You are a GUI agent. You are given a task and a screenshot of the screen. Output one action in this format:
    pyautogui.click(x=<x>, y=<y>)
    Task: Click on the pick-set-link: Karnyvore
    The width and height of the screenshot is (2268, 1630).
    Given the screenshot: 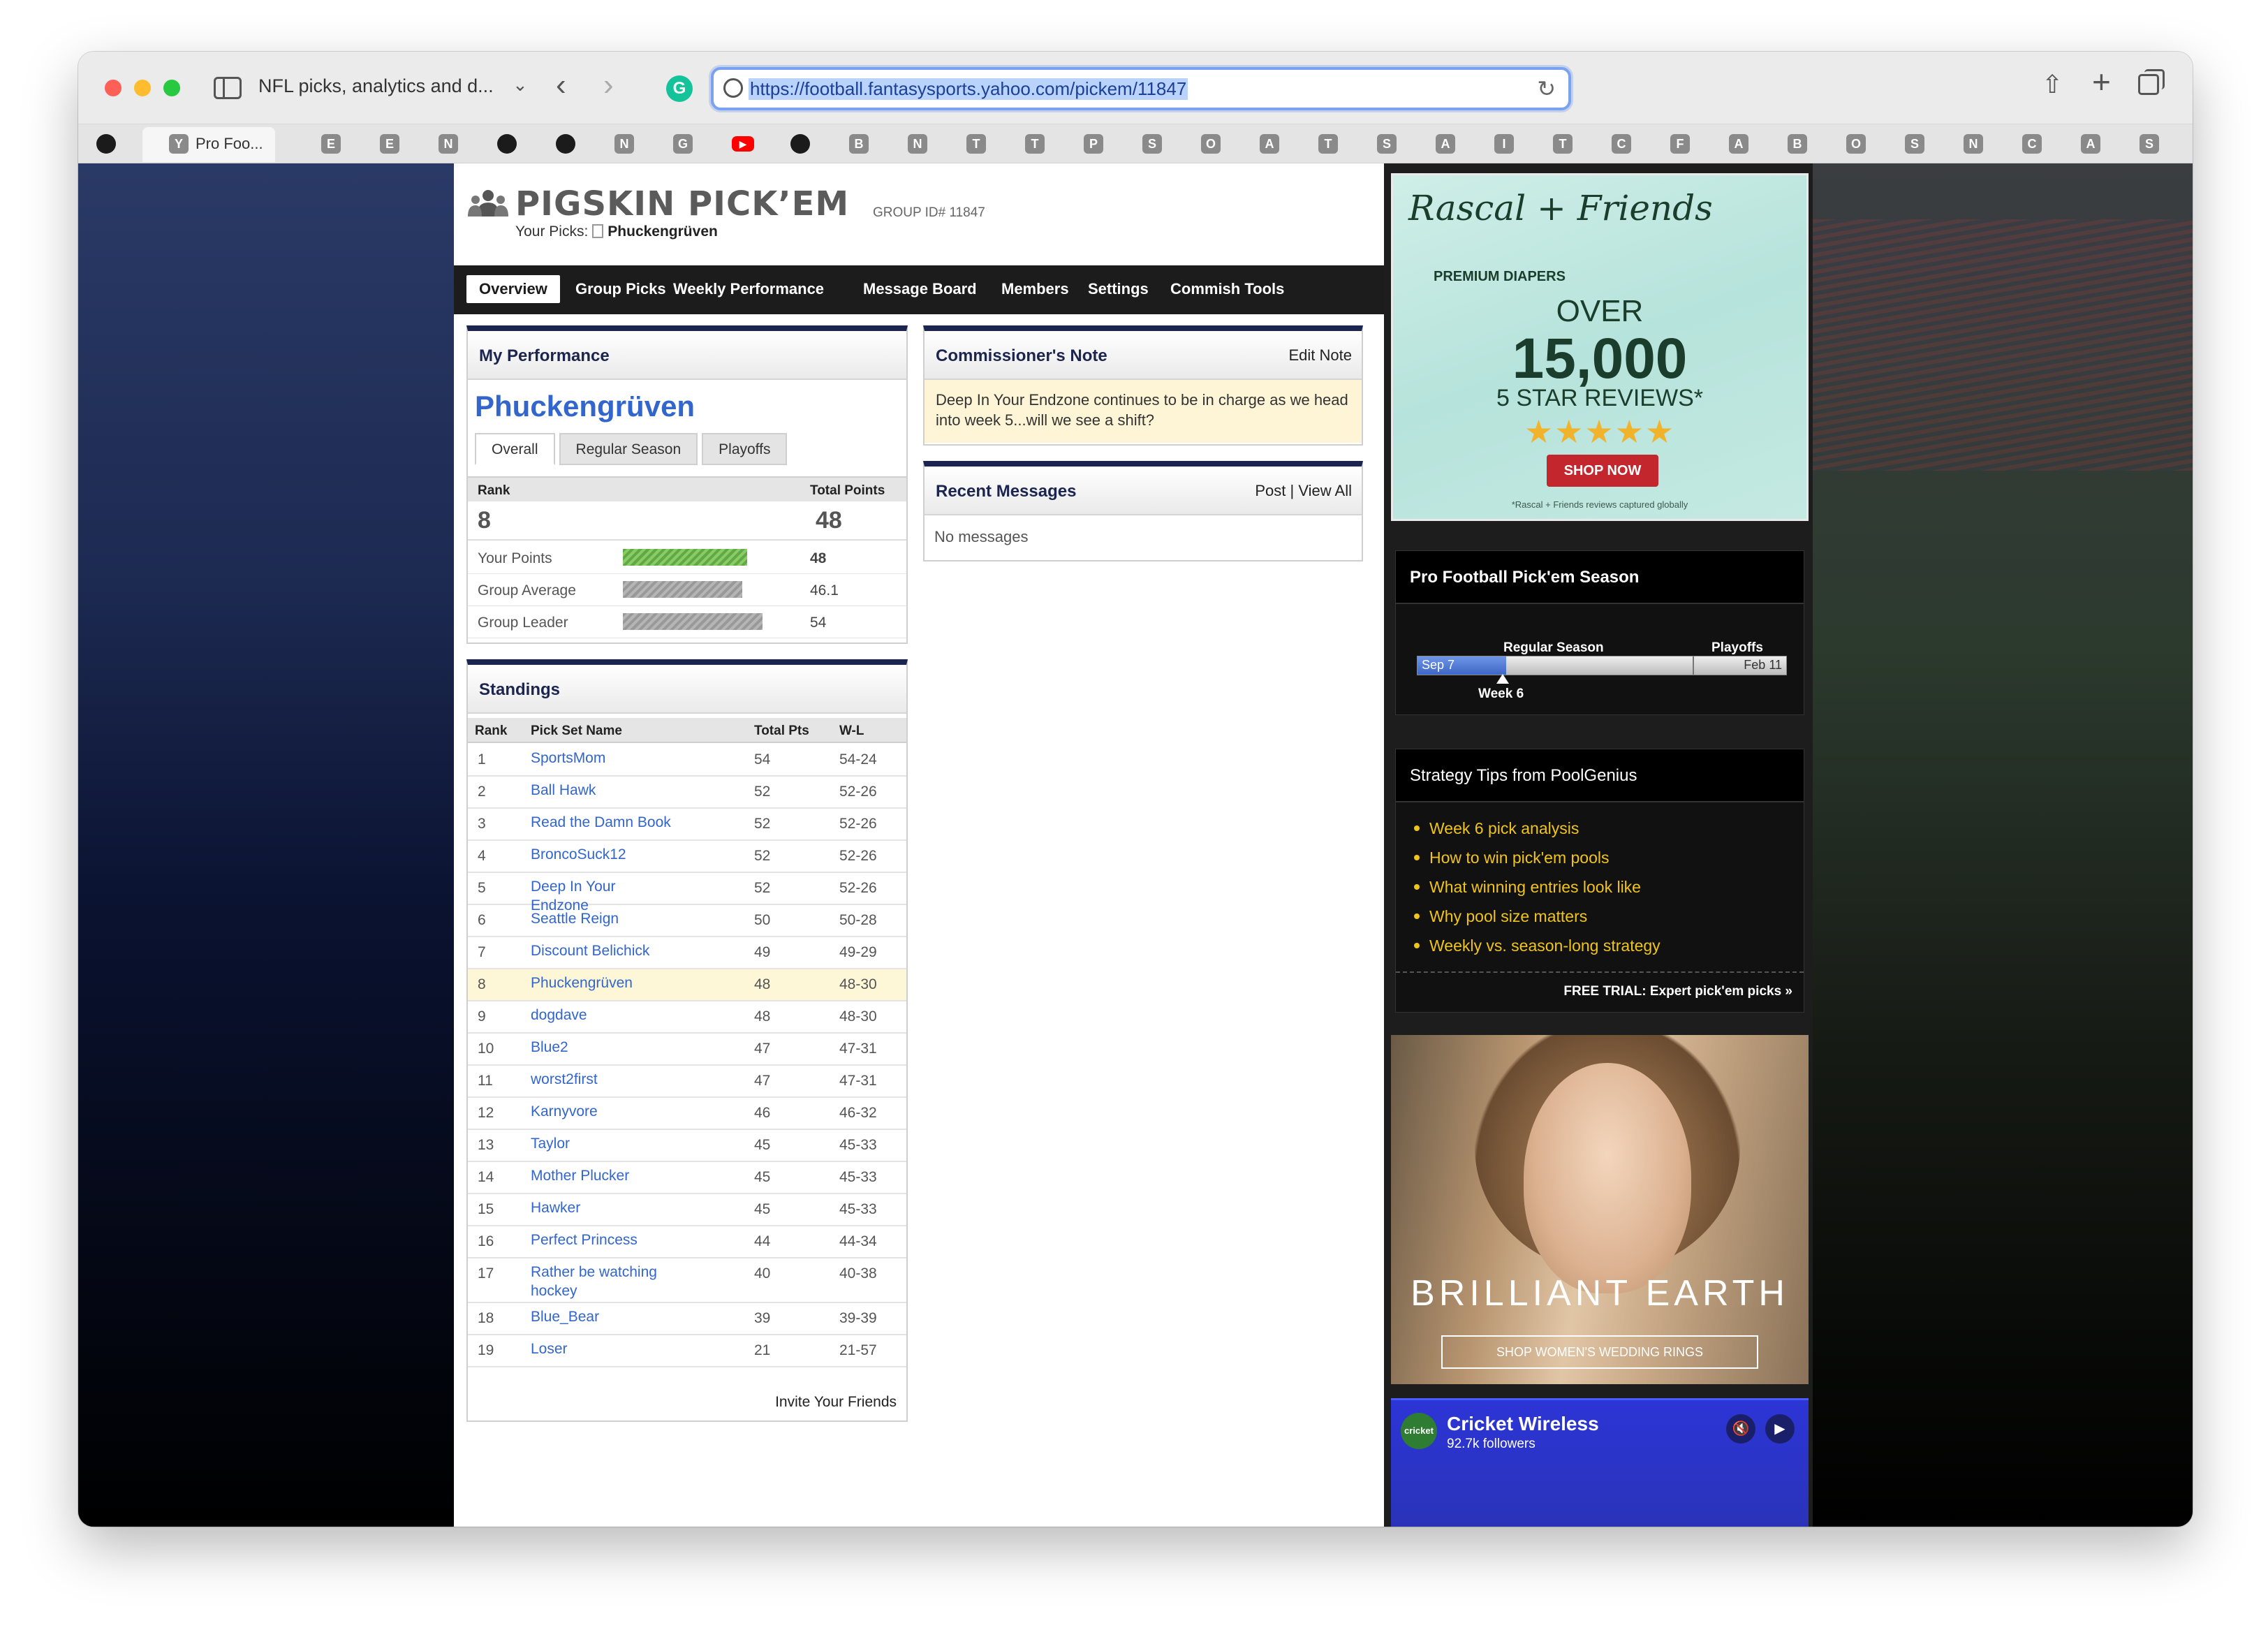 What is the action you would take?
    pyautogui.click(x=604, y=1111)
    